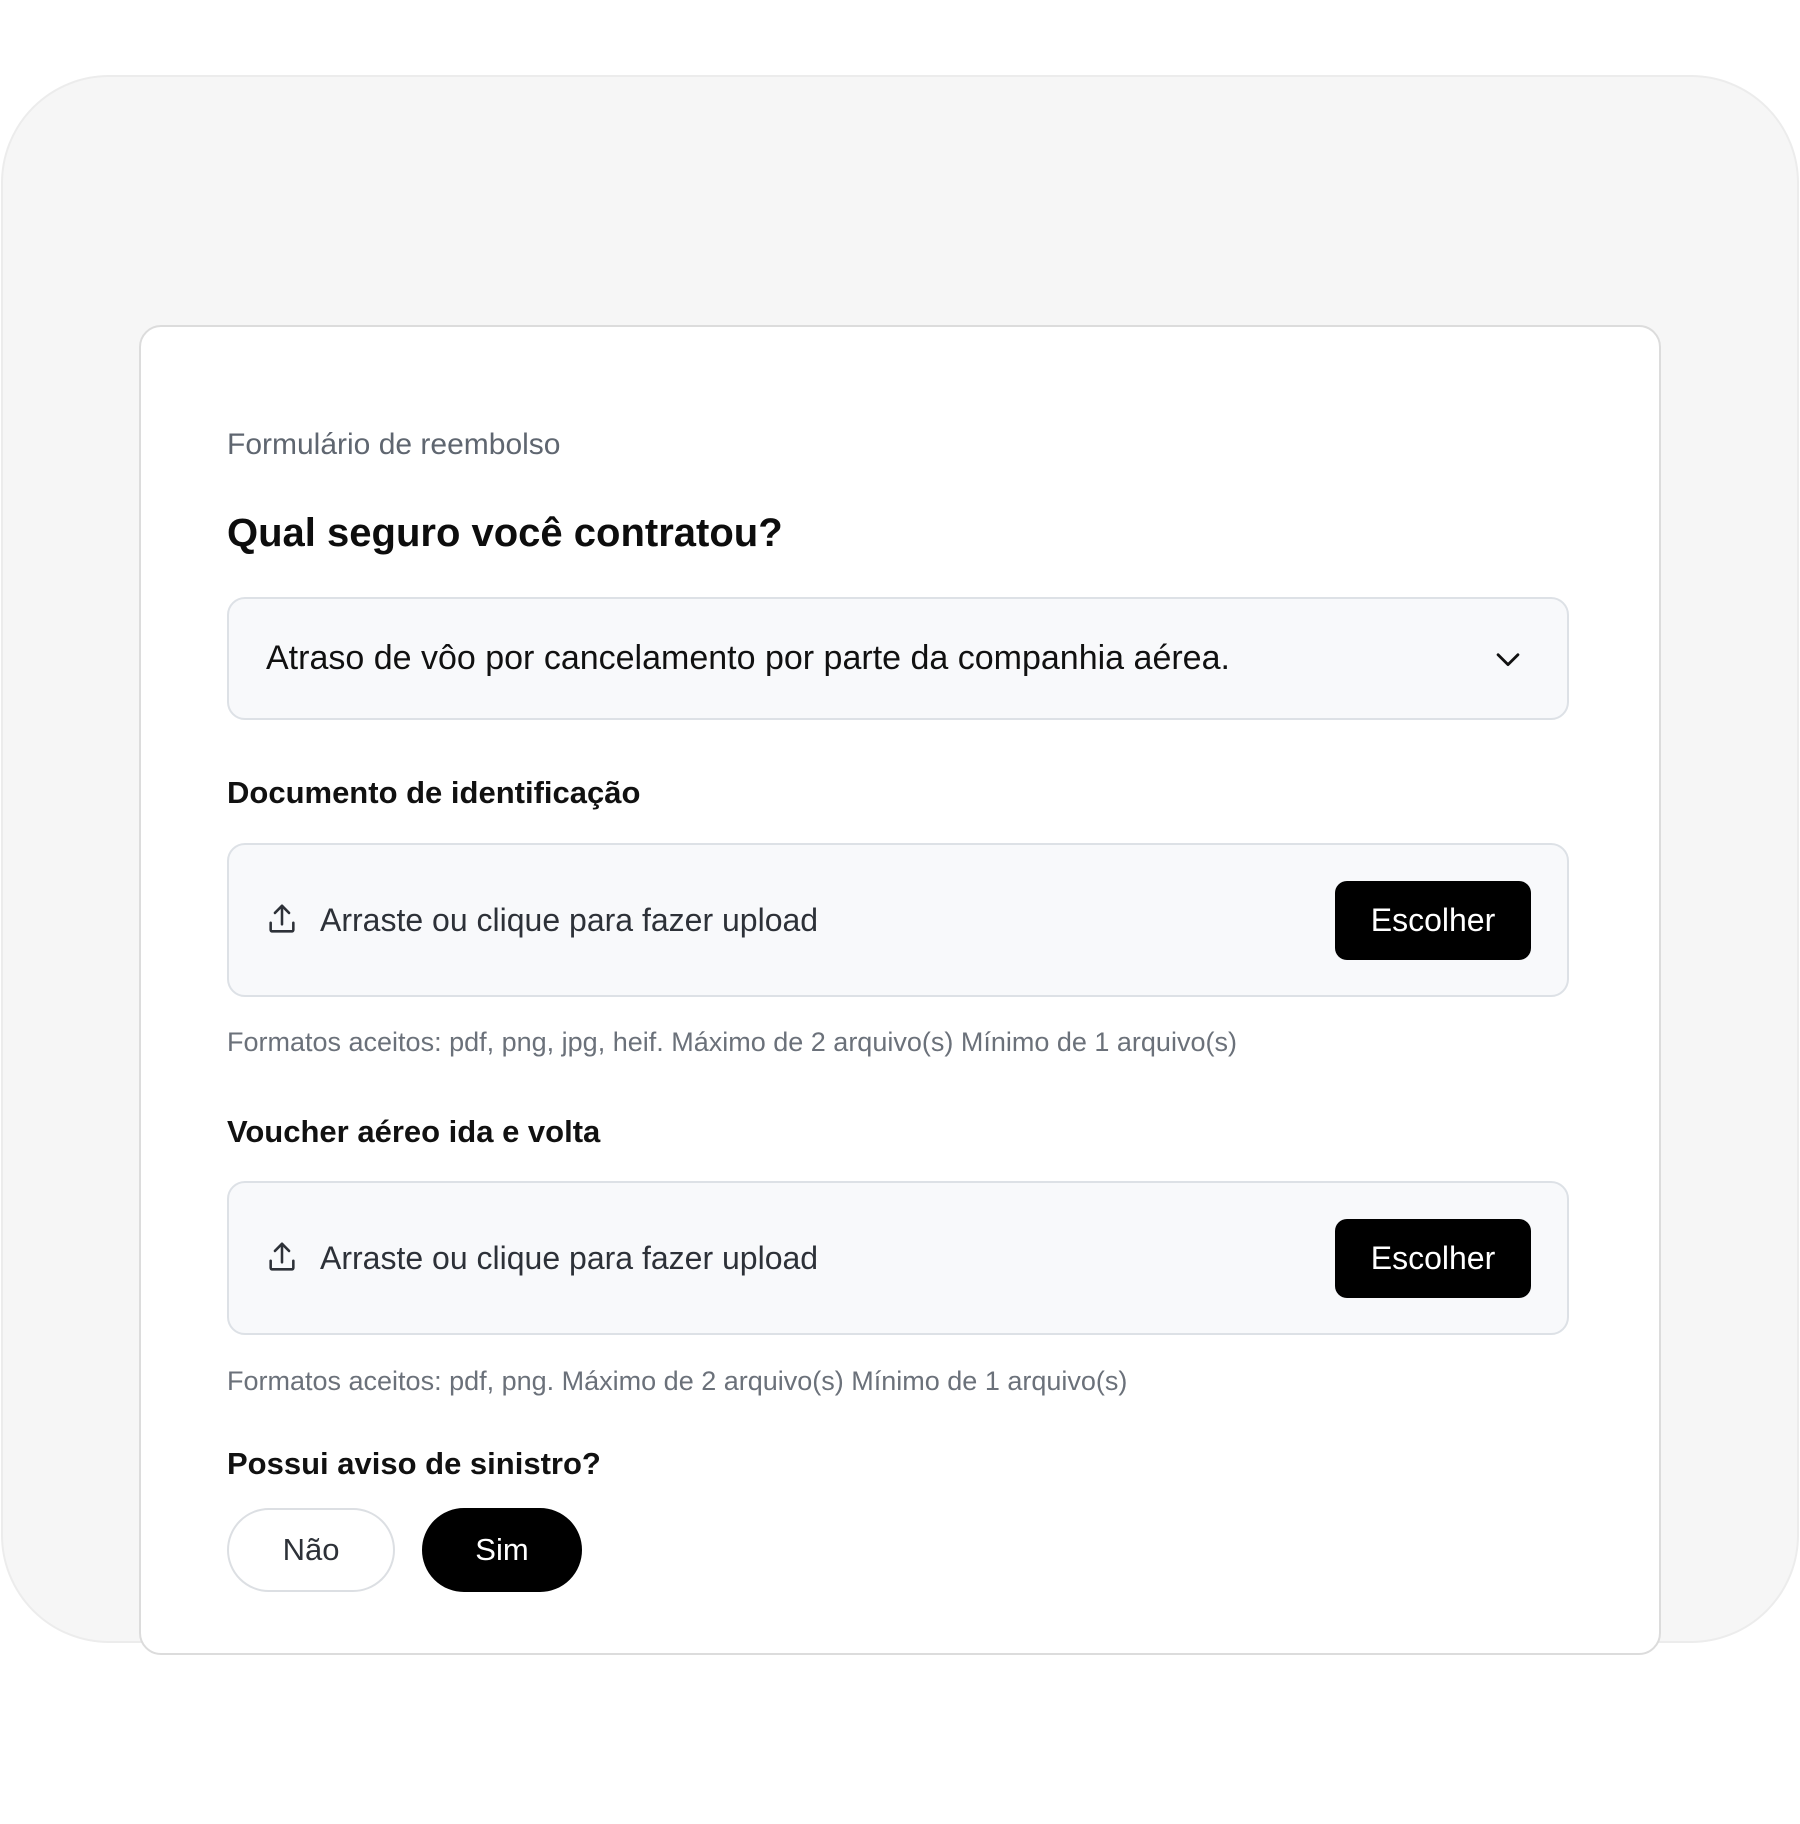  What do you see at coordinates (505, 533) in the screenshot?
I see `page-title: Qual seguro você contratou?` at bounding box center [505, 533].